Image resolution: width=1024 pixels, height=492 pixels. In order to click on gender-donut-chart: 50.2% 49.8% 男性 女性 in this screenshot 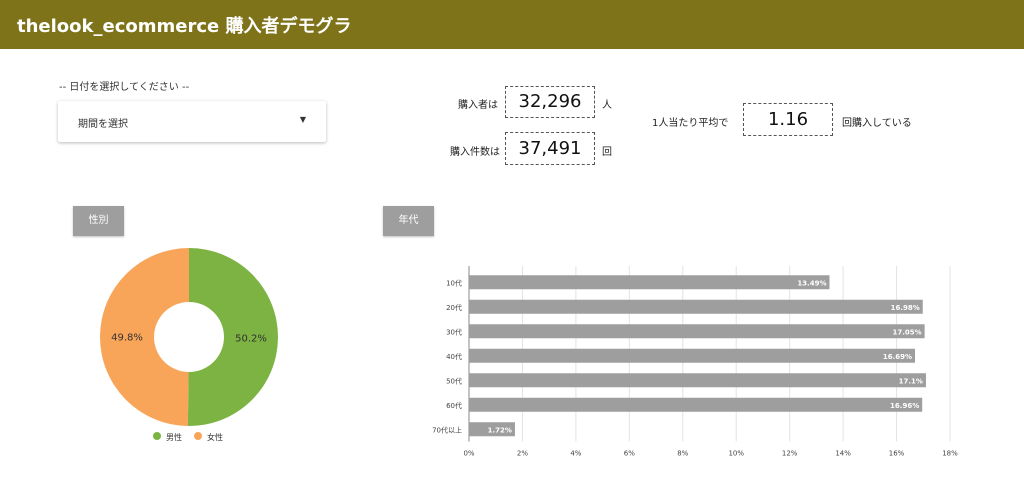, I will do `click(188, 345)`.